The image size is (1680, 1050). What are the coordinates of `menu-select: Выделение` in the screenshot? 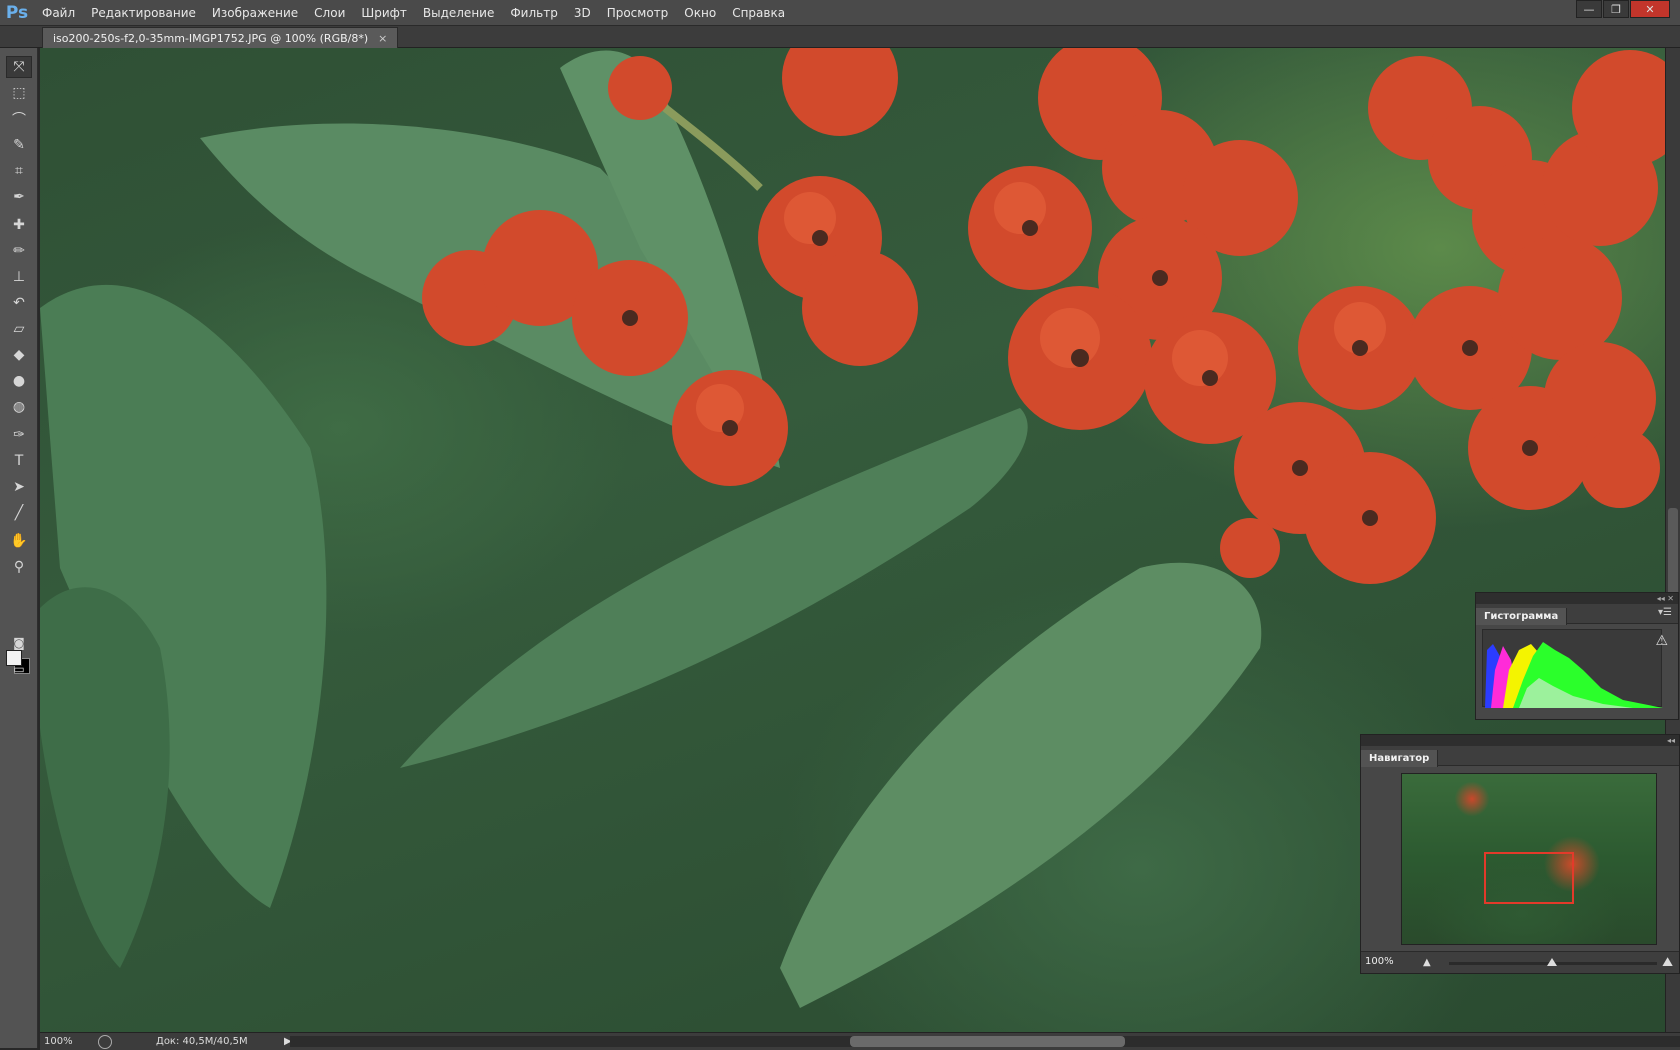 It's located at (458, 13).